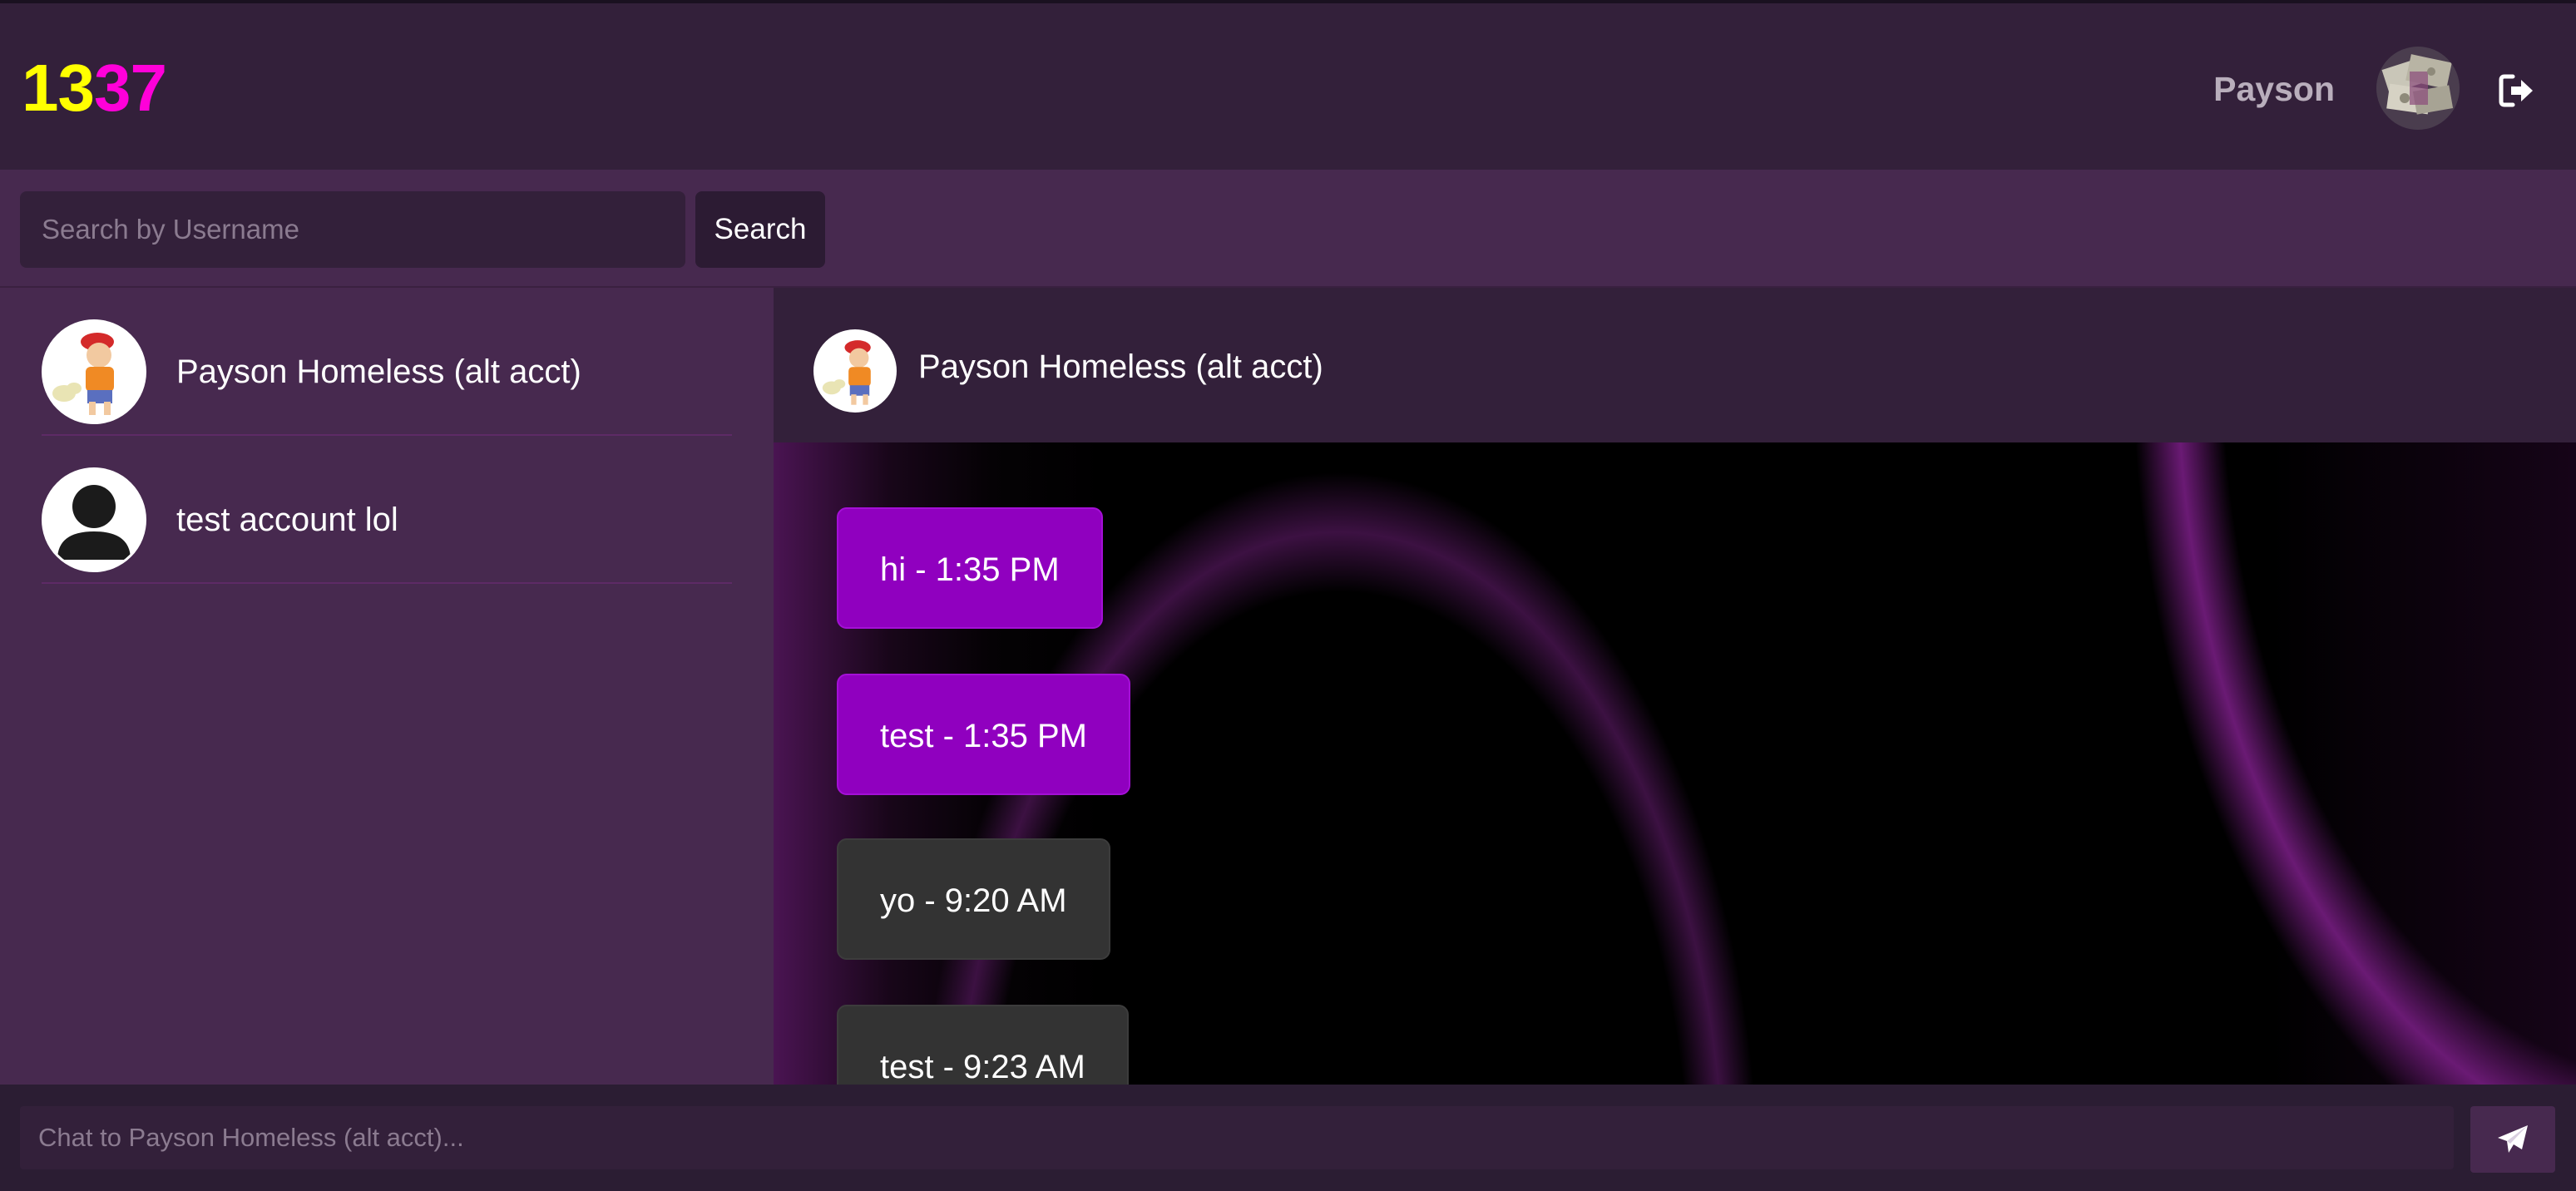 The width and height of the screenshot is (2576, 1191). I want to click on logout-button, so click(2517, 90).